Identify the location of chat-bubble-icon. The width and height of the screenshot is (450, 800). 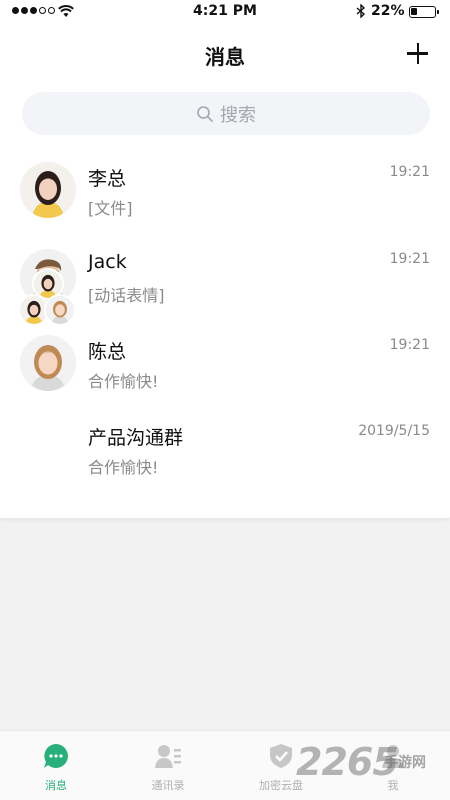
(56, 756).